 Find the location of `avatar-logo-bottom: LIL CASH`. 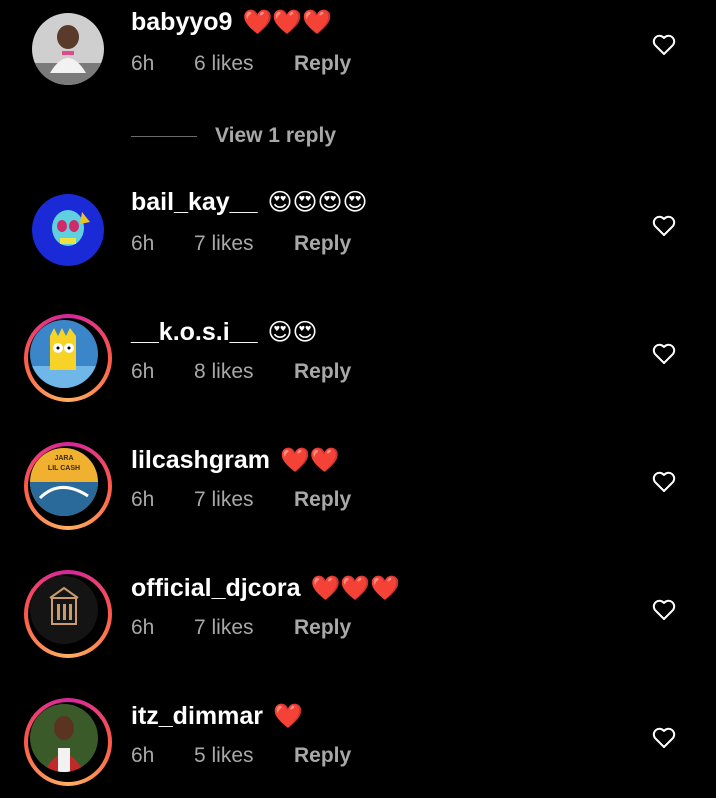

avatar-logo-bottom: LIL CASH is located at coordinates (64, 468).